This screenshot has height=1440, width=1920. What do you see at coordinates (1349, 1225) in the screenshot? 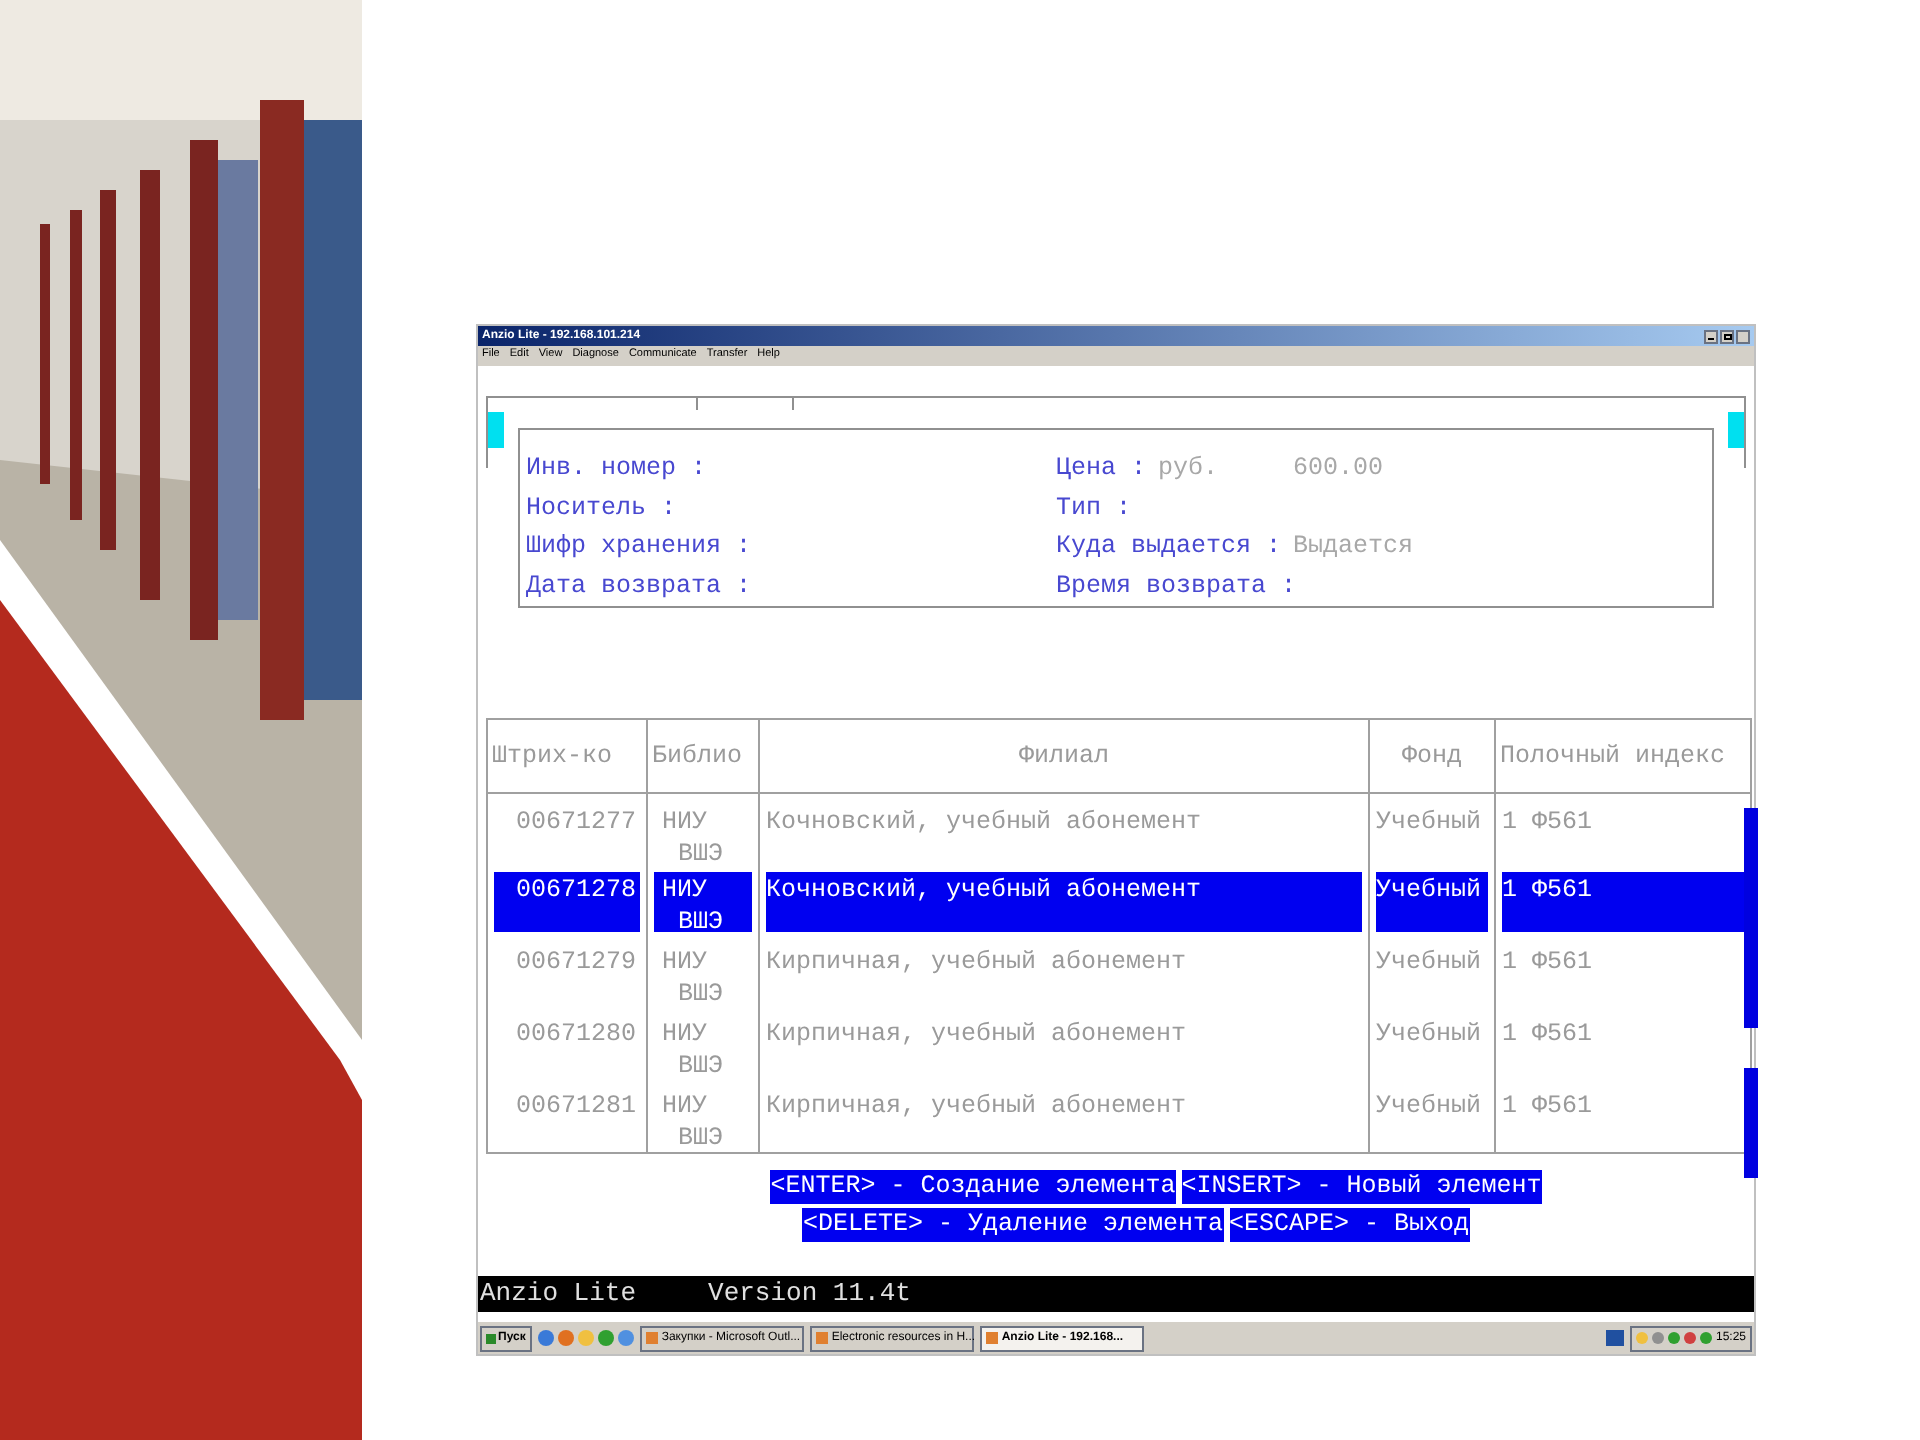
I see `key-hint: <ESCAPE> - Выход` at bounding box center [1349, 1225].